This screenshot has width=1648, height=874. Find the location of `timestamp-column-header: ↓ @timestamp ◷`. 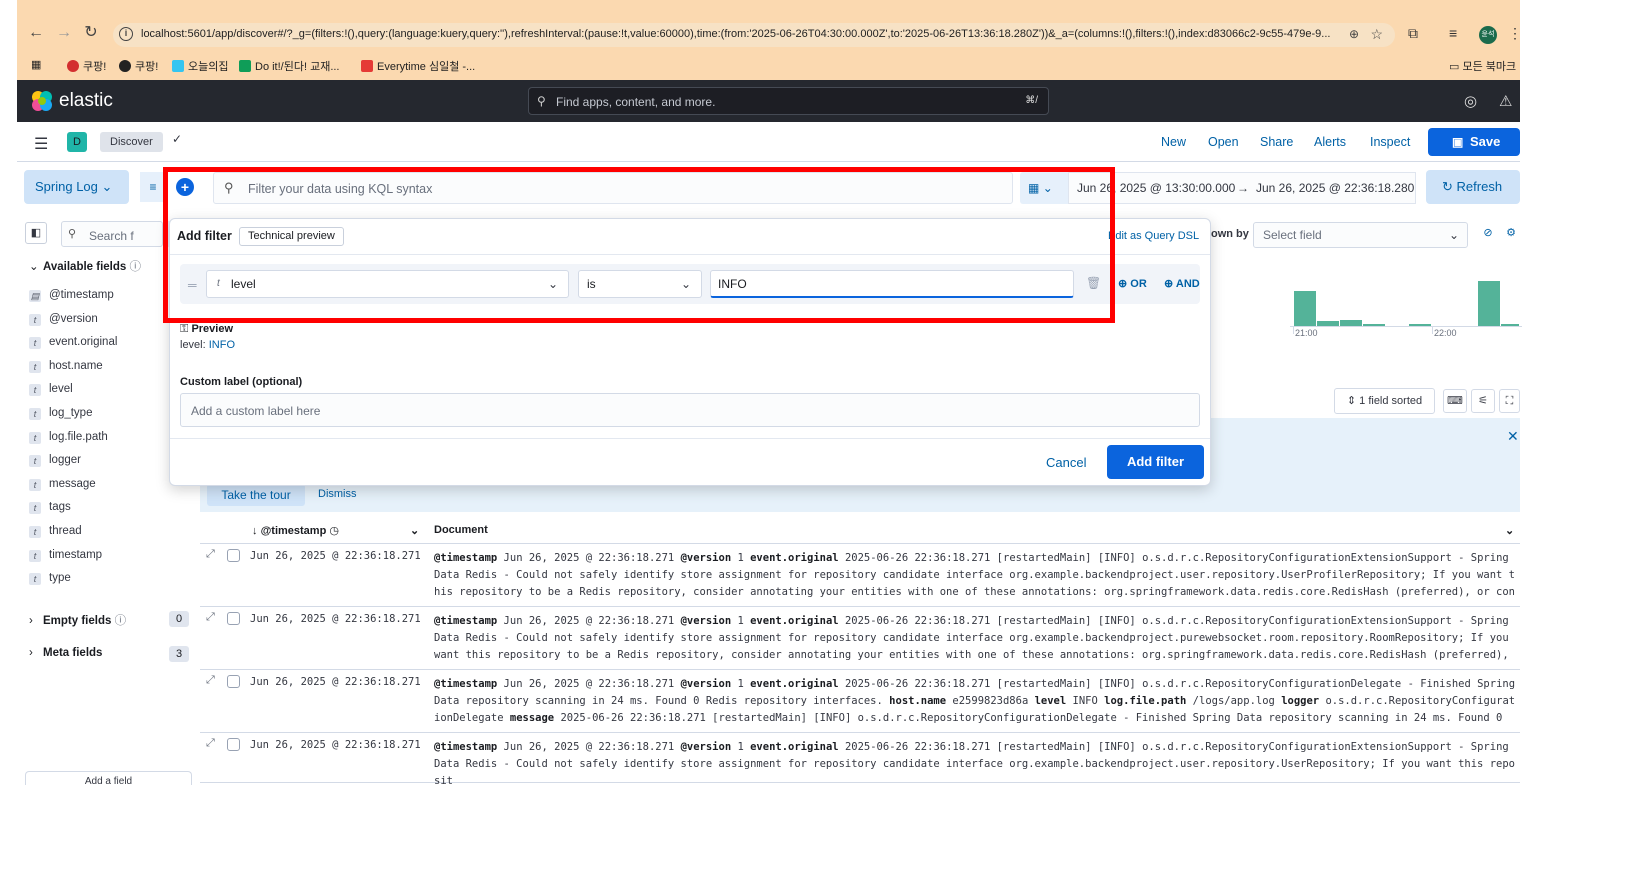

timestamp-column-header: ↓ @timestamp ◷ is located at coordinates (295, 530).